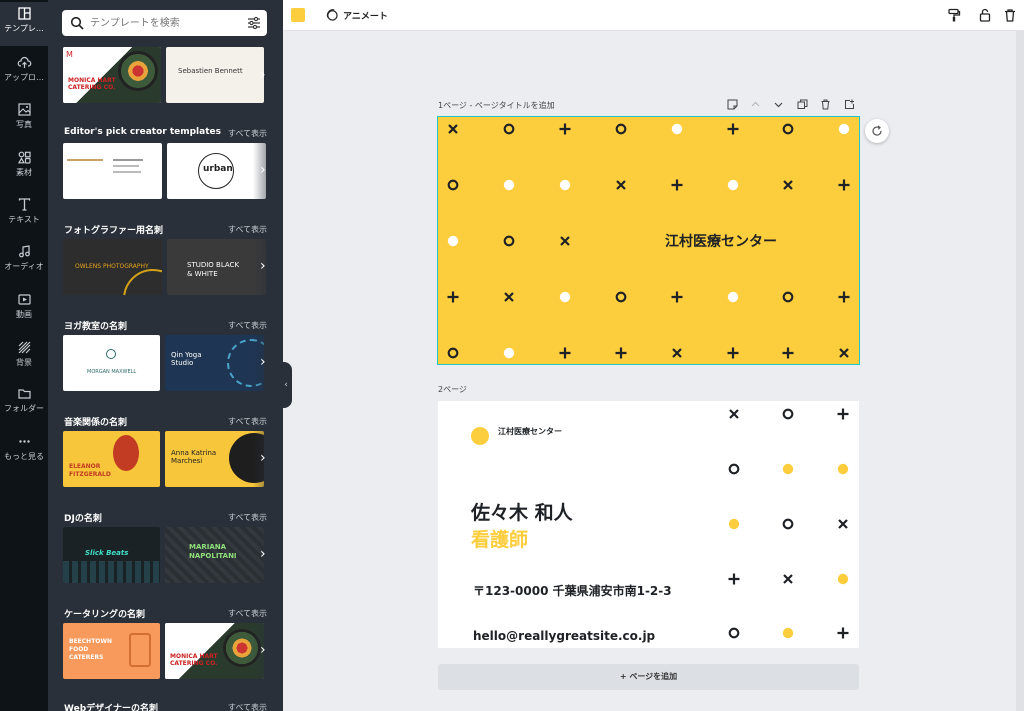 This screenshot has width=1024, height=711. What do you see at coordinates (254, 23) in the screenshot?
I see `filter-icon` at bounding box center [254, 23].